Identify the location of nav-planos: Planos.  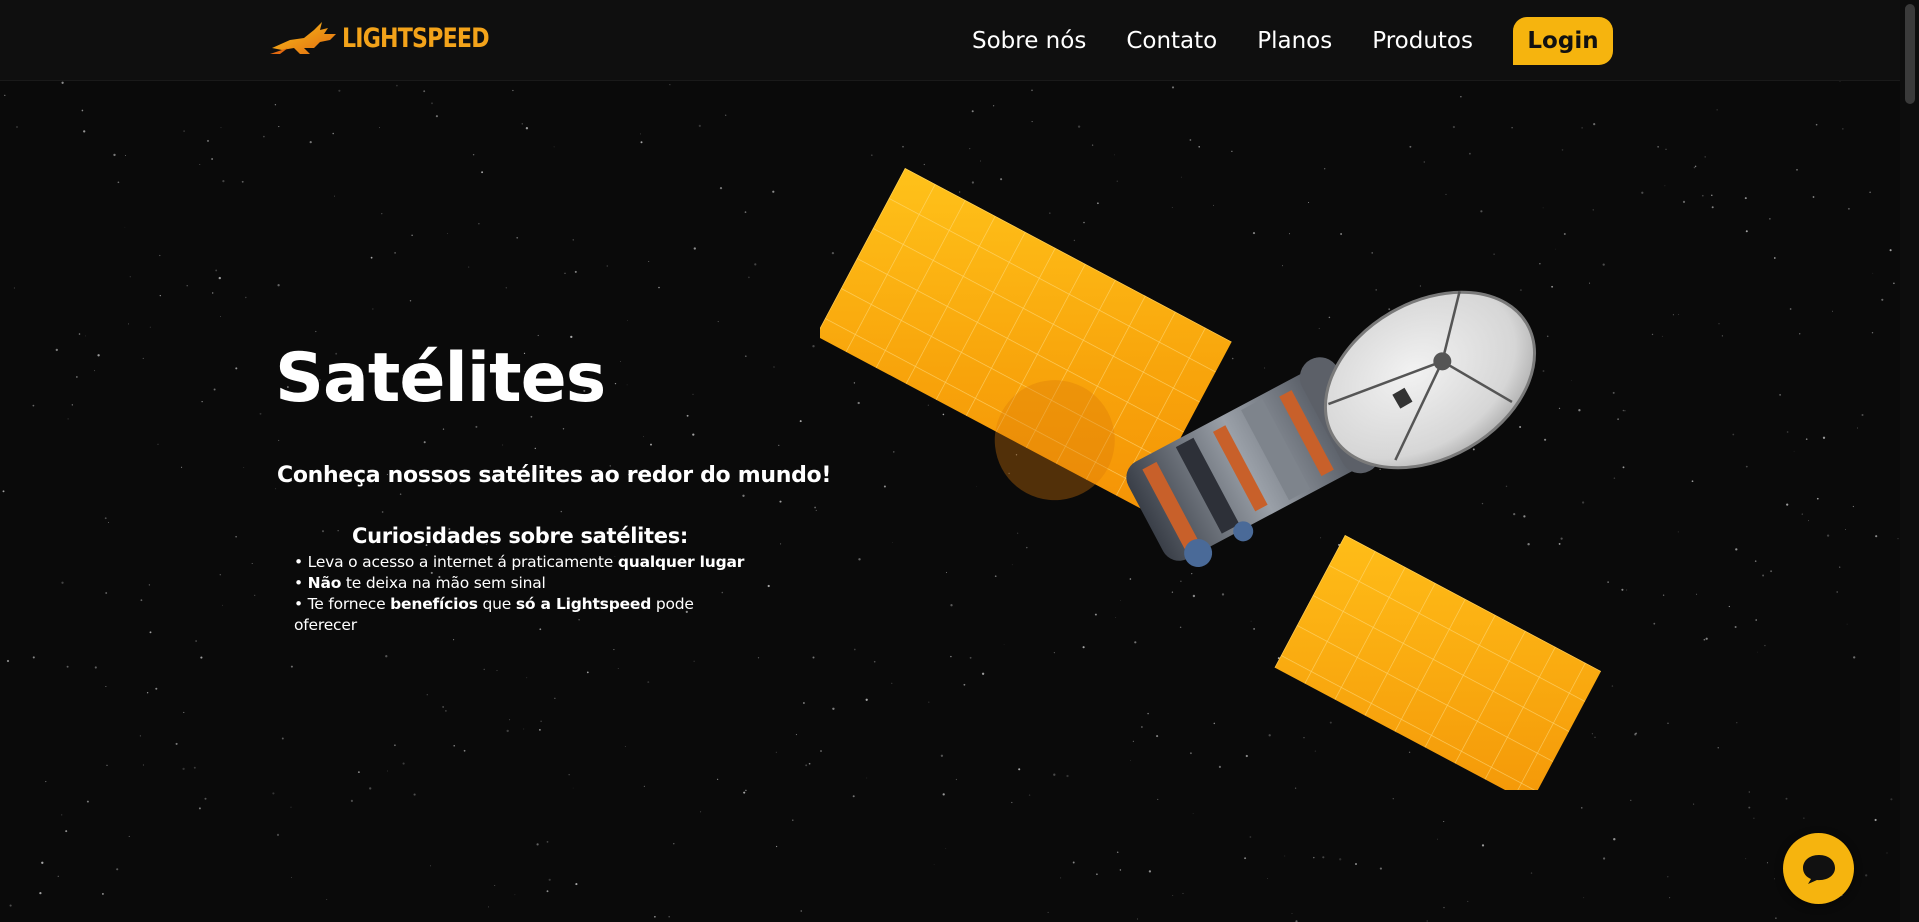
(1294, 41).